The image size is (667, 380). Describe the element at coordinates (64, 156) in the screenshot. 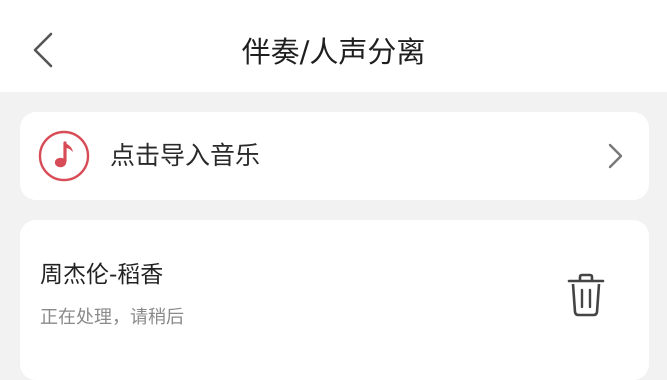

I see `music-note-icon` at that location.